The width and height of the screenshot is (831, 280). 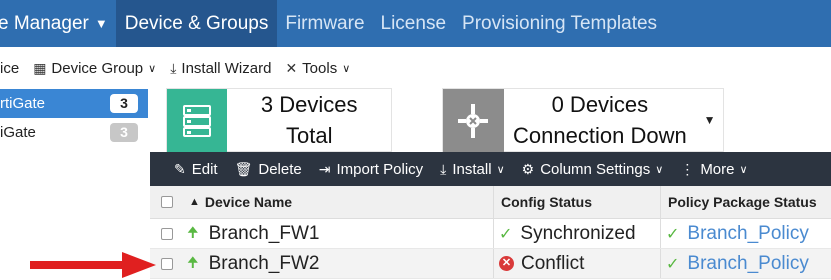 I want to click on error-icon: ✕, so click(x=506, y=263).